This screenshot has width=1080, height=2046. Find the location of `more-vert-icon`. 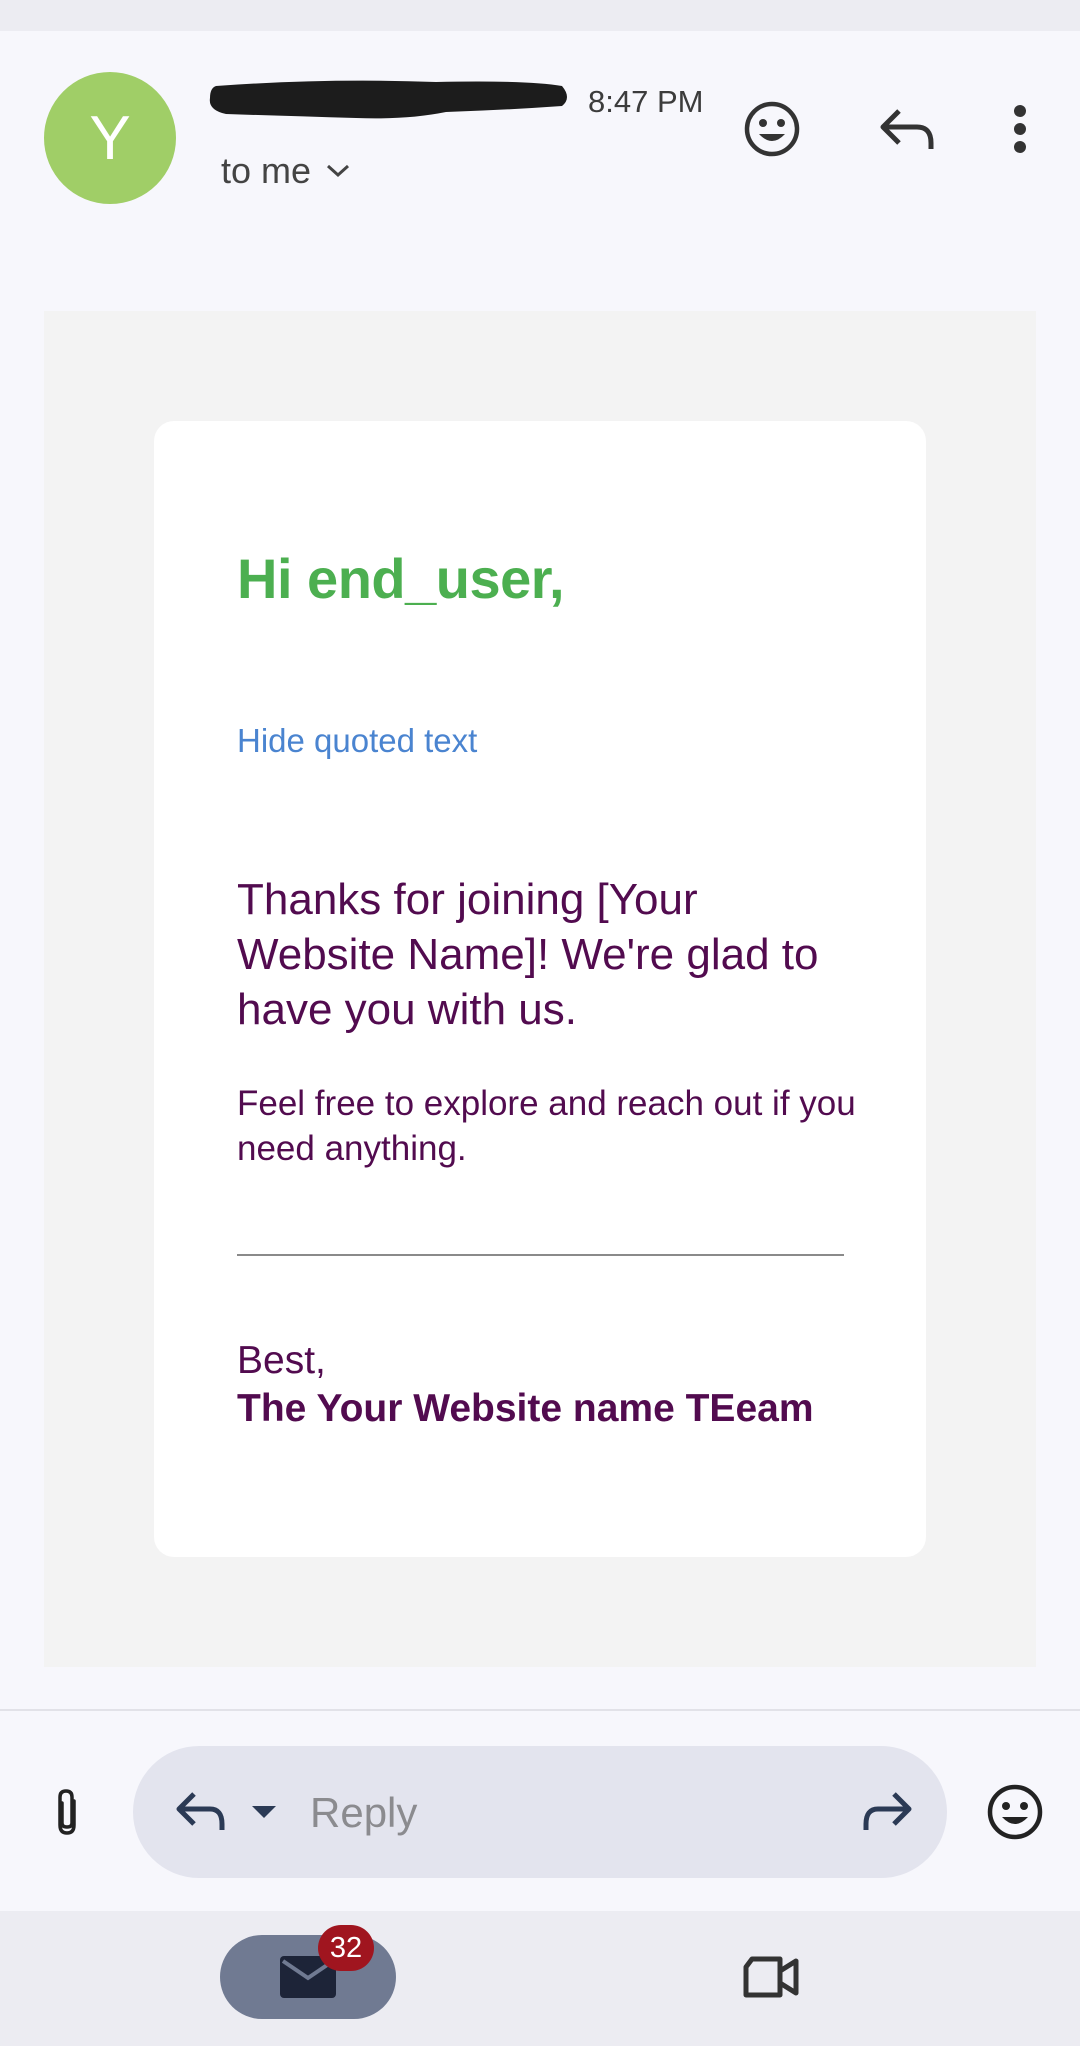

more-vert-icon is located at coordinates (1020, 129).